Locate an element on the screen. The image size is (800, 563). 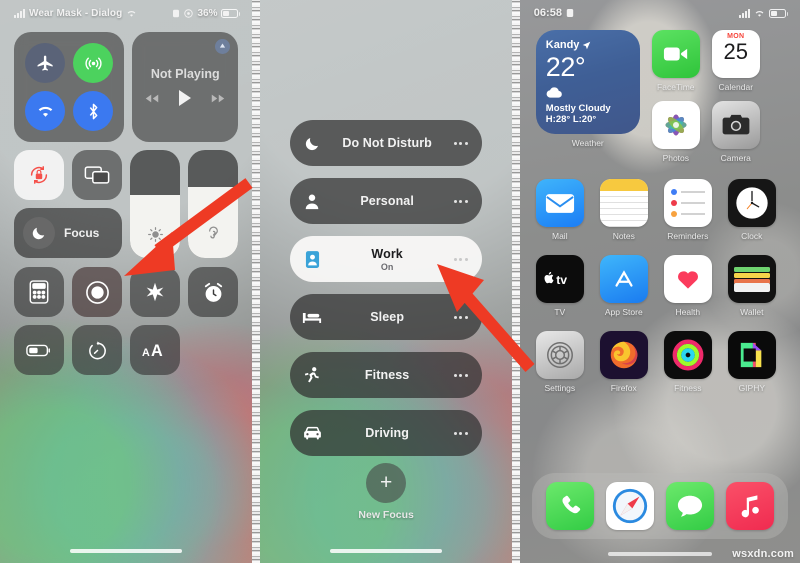
volume-slider is located at coordinates (213, 204).